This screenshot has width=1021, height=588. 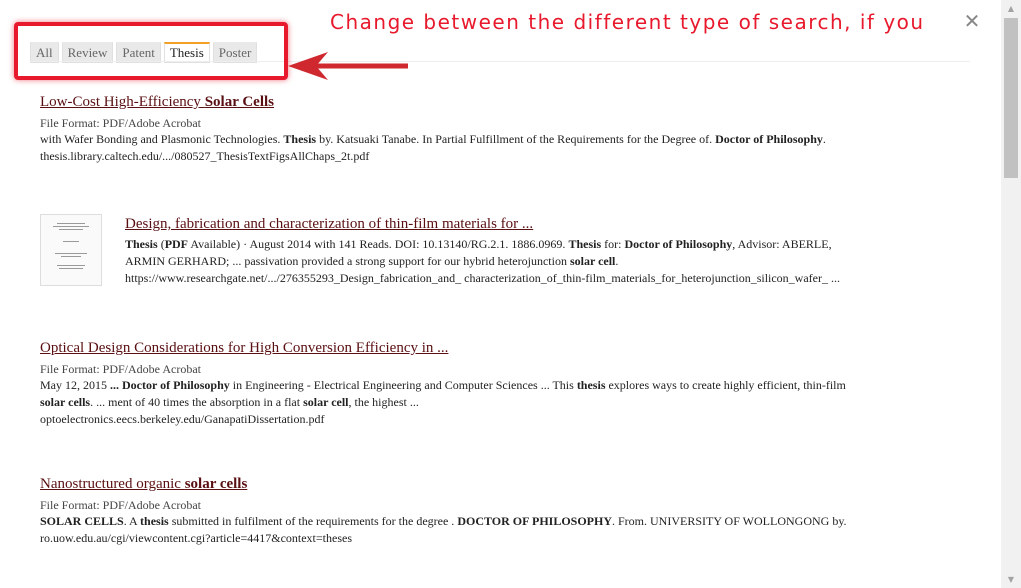 I want to click on text-run: . From. UNIVERSITY OF WOLLONGONG by., so click(x=729, y=521).